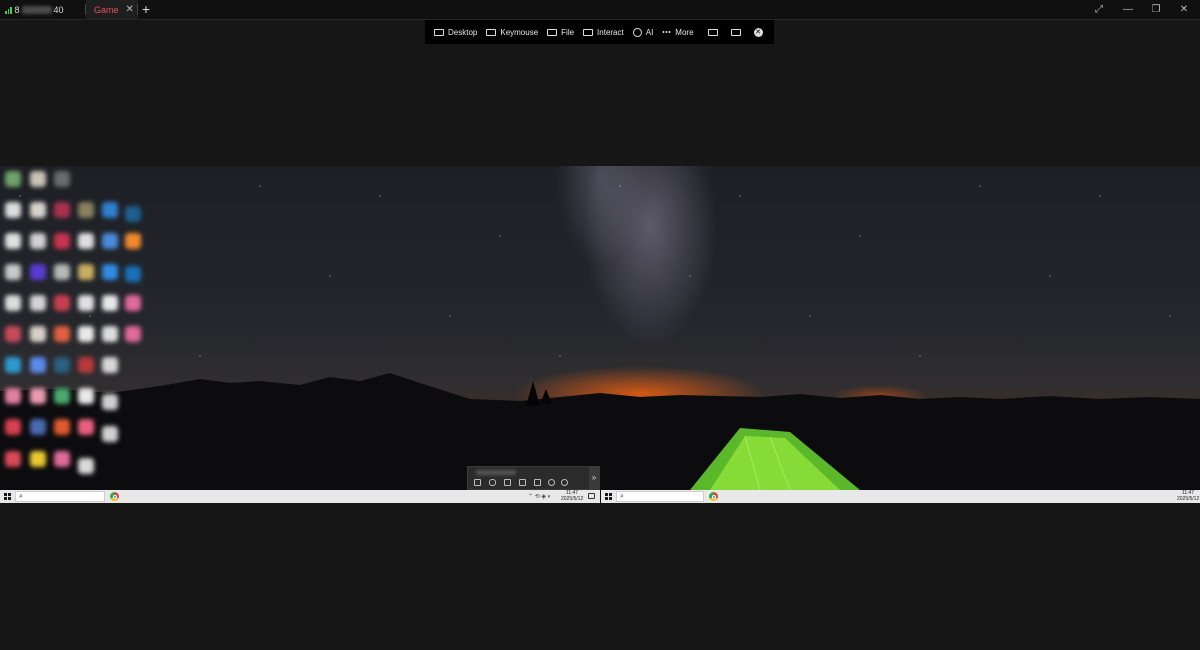 The width and height of the screenshot is (1200, 650). What do you see at coordinates (591, 496) in the screenshot?
I see `notification-icon` at bounding box center [591, 496].